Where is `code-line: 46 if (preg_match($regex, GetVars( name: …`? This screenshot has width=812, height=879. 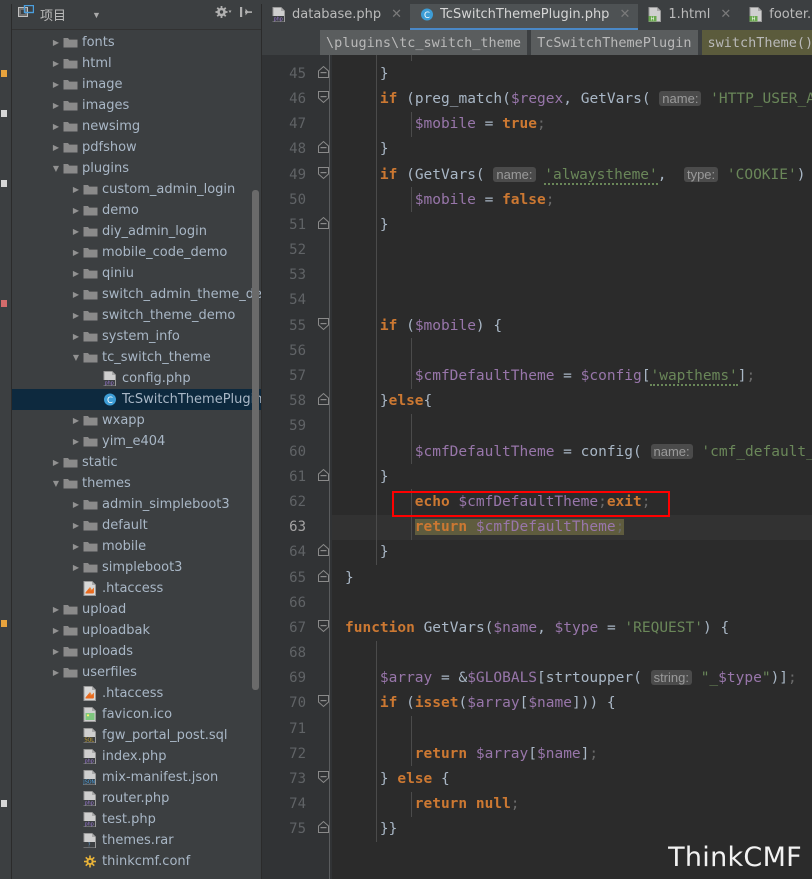 code-line: 46 if (preg_match($regex, GetVars( name: … is located at coordinates (537, 99).